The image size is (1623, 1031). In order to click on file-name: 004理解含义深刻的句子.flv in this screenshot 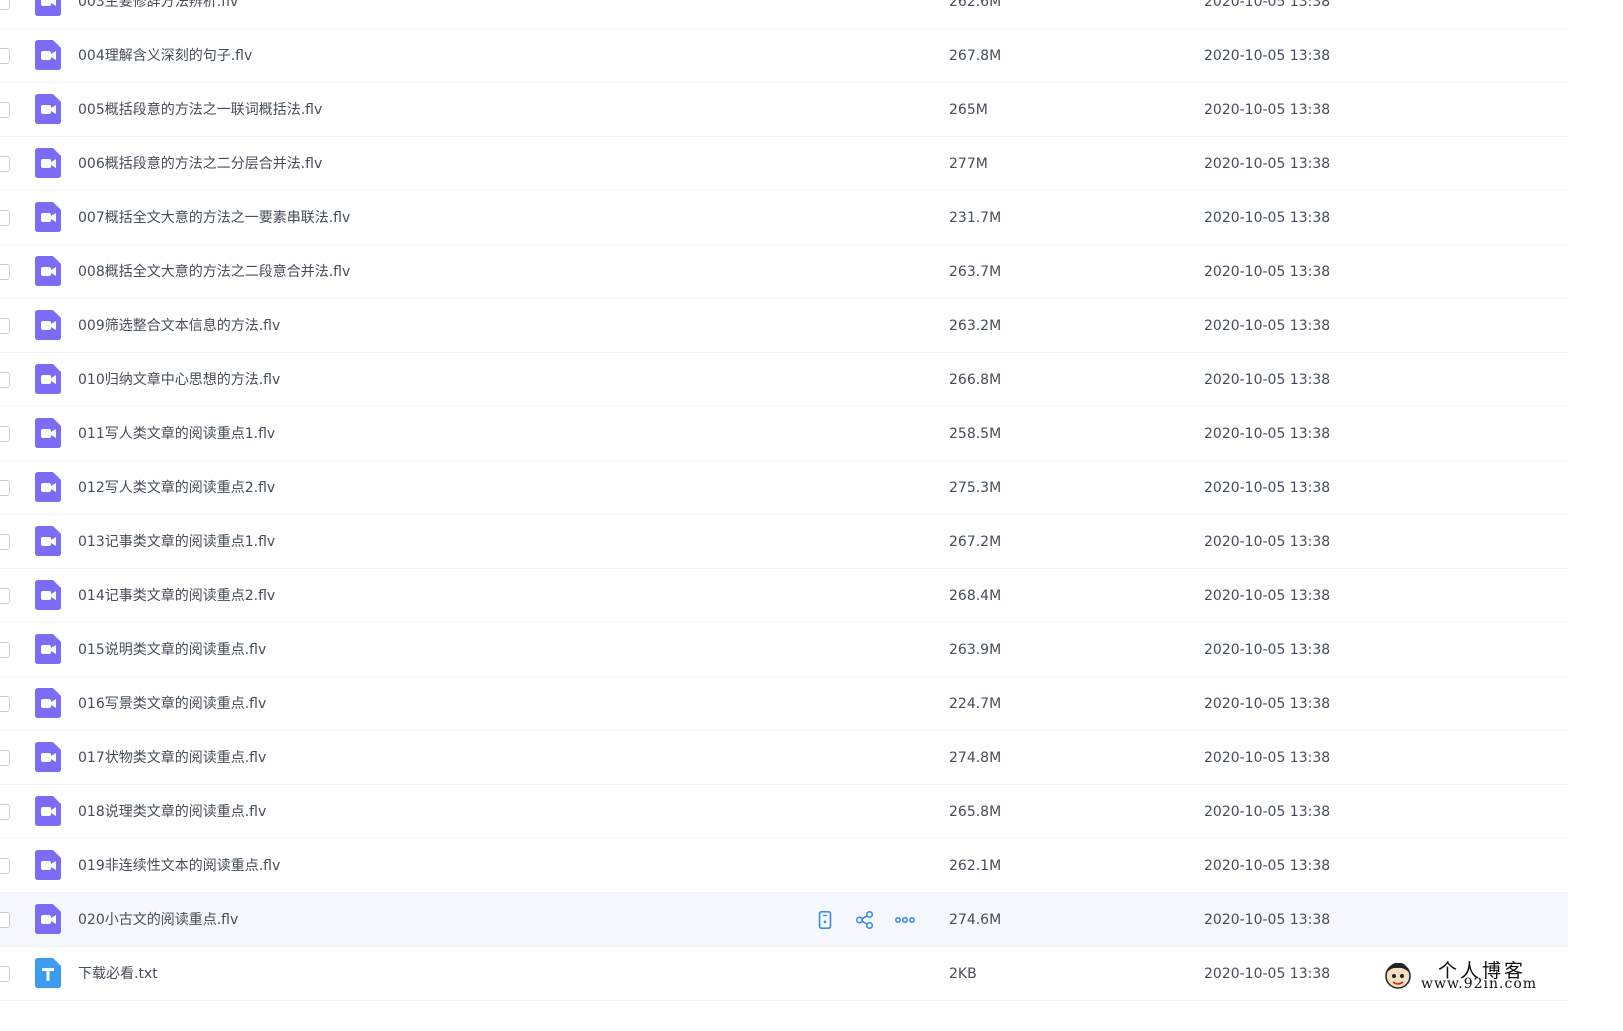, I will do `click(165, 56)`.